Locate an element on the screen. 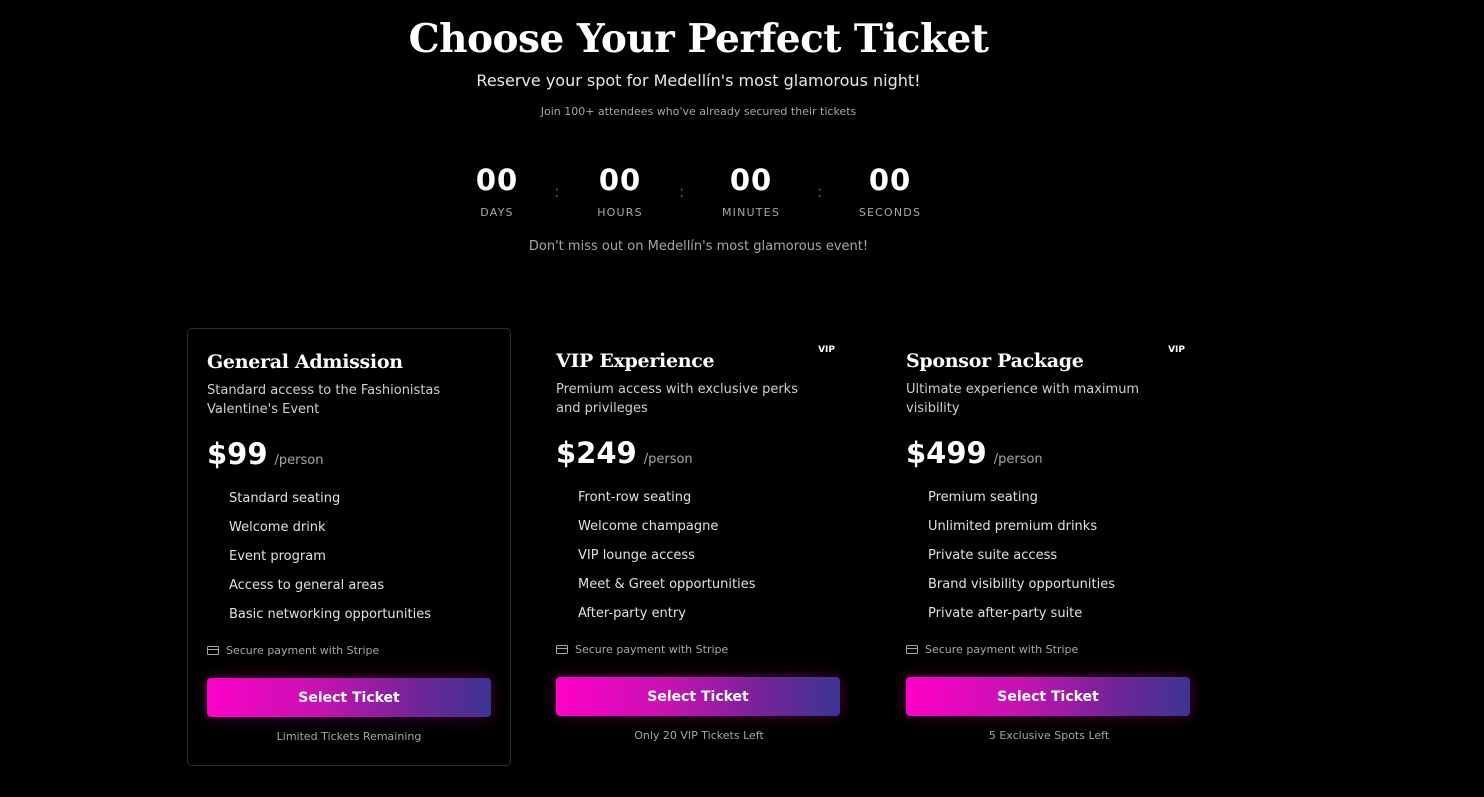  ticket-price: $99 is located at coordinates (237, 454).